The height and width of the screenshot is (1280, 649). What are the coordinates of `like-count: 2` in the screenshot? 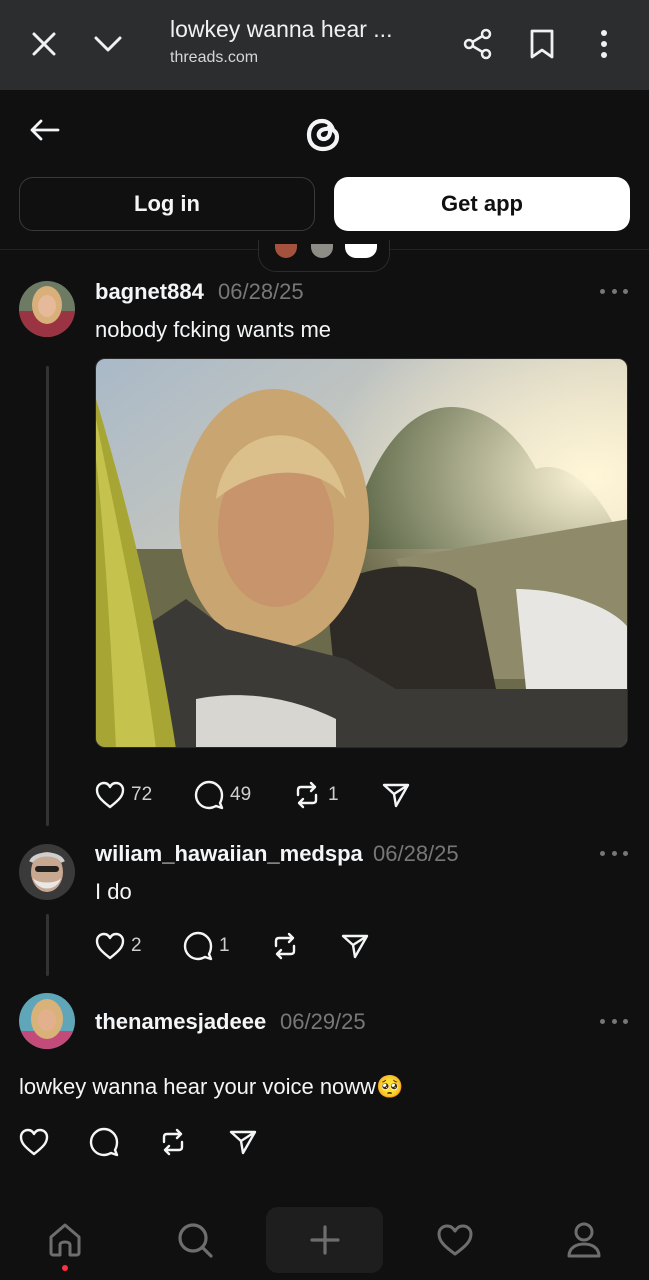 It's located at (136, 945).